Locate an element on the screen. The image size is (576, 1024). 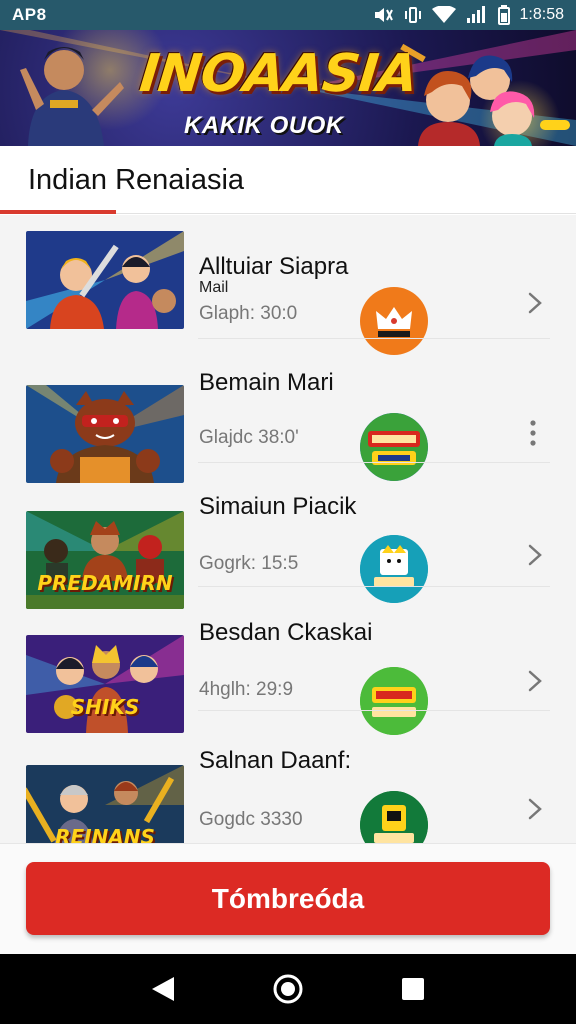
list-item: Alltuiar Siapra Mail Glaph: 30:0 is located at coordinates (288, 285).